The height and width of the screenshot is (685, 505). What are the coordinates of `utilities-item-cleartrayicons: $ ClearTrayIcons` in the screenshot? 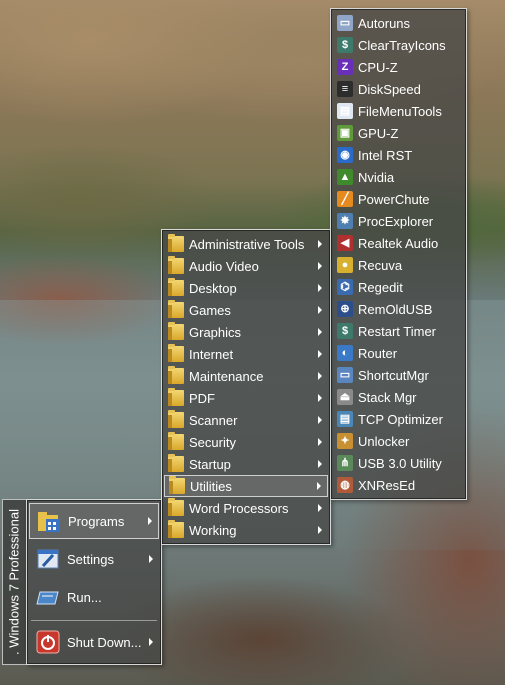 It's located at (398, 45).